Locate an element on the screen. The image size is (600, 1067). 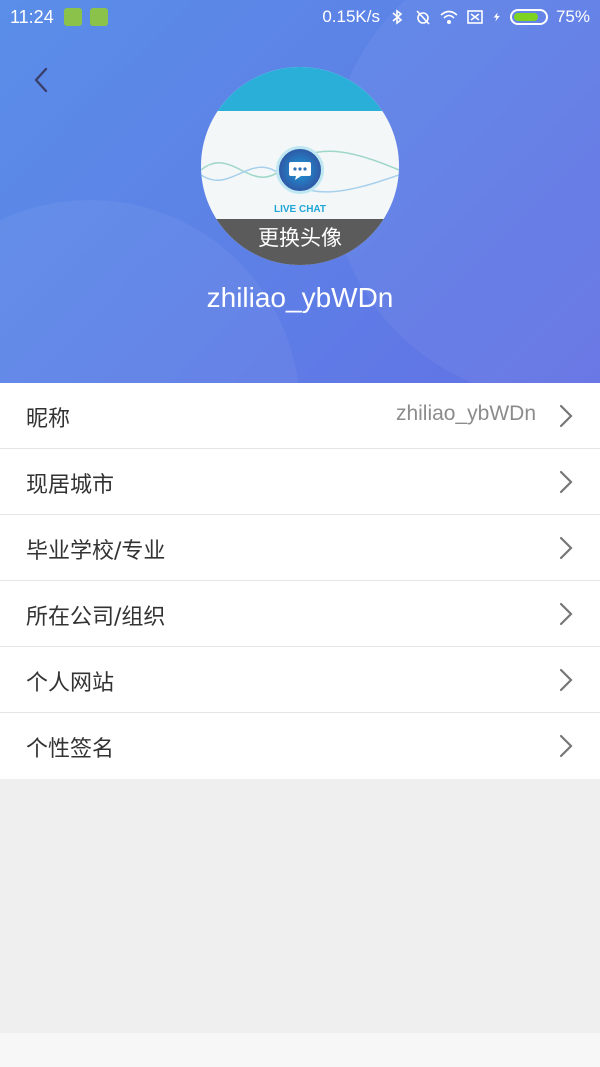
charging-icon is located at coordinates (496, 17).